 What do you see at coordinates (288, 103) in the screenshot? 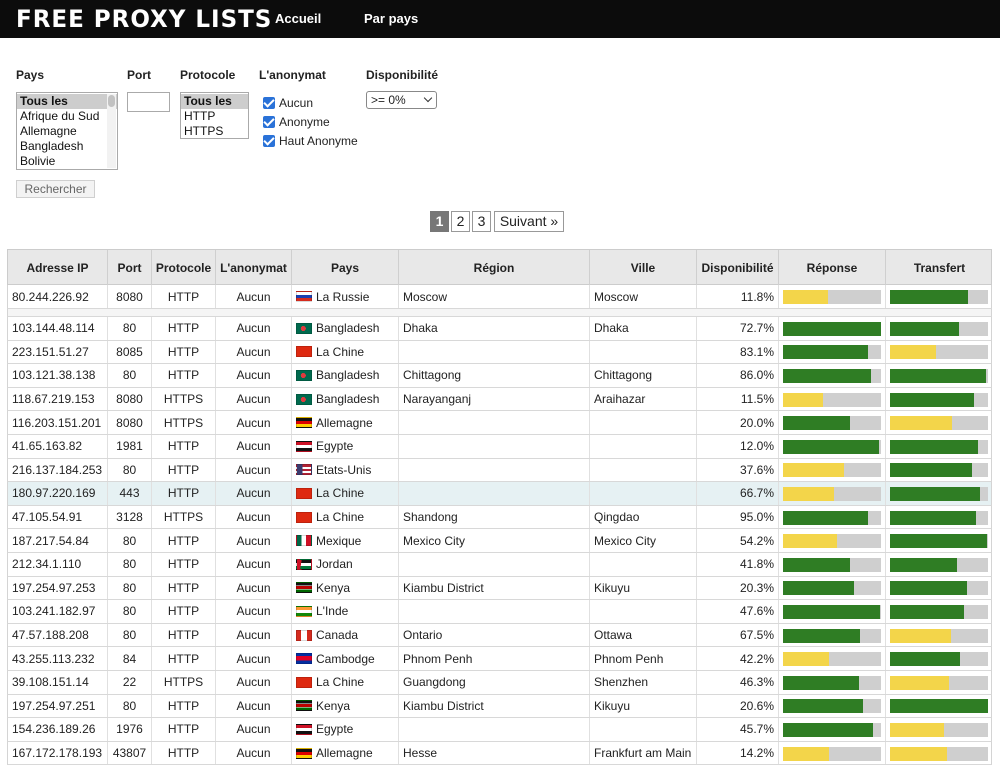
I see `anonymity-checkbox-none: Aucun` at bounding box center [288, 103].